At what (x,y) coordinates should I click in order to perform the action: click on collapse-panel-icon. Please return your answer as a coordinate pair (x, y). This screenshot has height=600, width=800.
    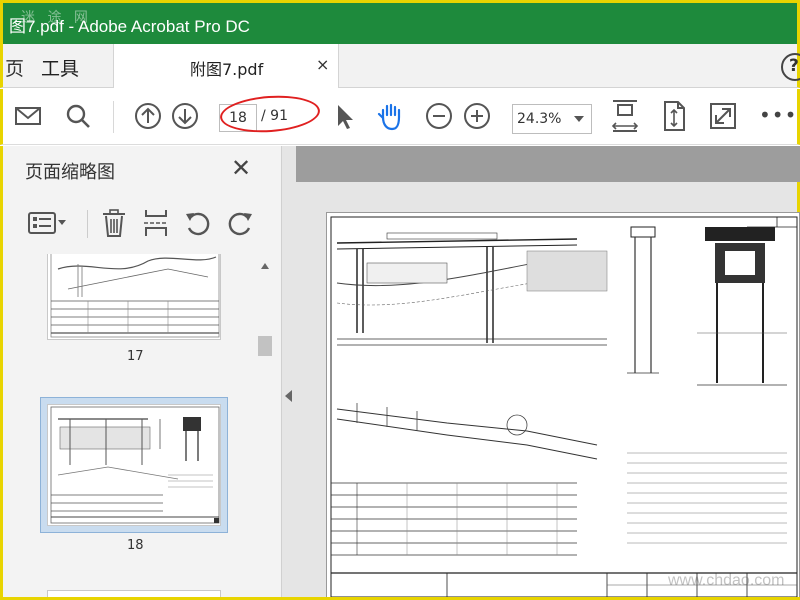
    Looking at the image, I should click on (288, 396).